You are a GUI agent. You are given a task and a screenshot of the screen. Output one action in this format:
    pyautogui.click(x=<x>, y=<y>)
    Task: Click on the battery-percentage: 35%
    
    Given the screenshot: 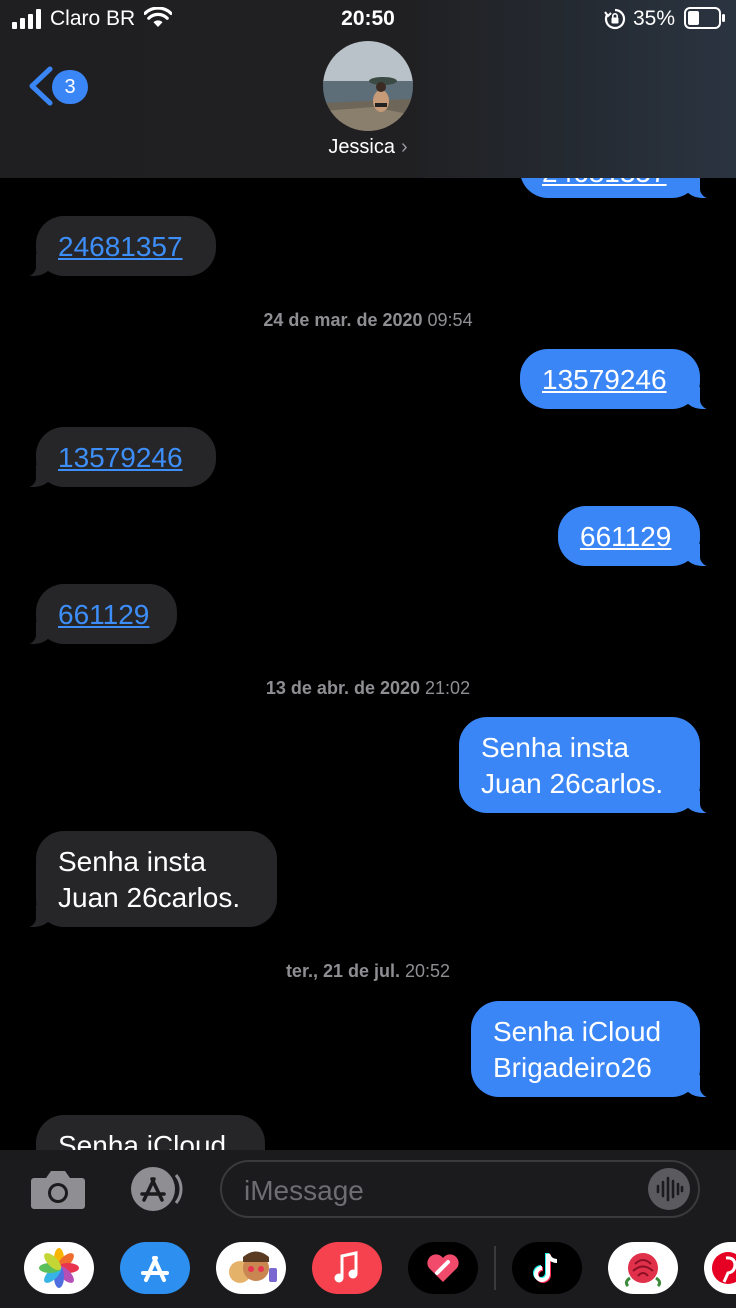 What is the action you would take?
    pyautogui.click(x=654, y=18)
    